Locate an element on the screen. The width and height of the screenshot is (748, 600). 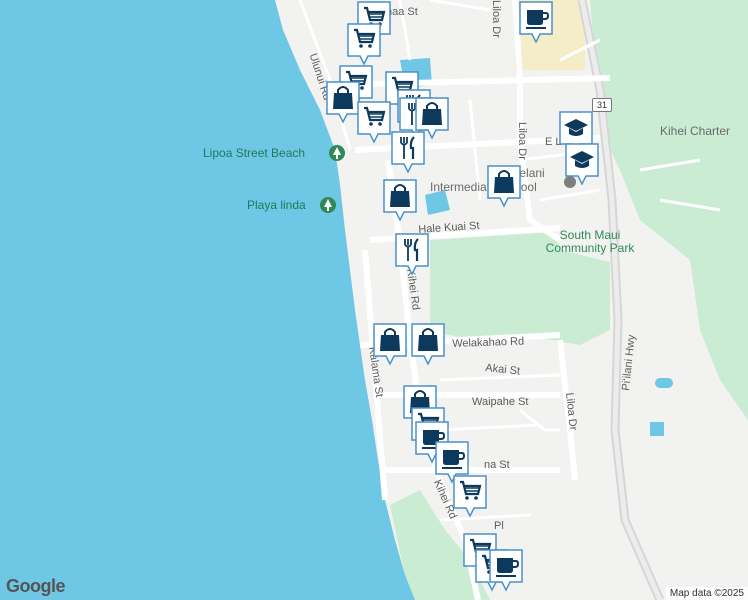
park-label: South Maui Community Park is located at coordinates (590, 242).